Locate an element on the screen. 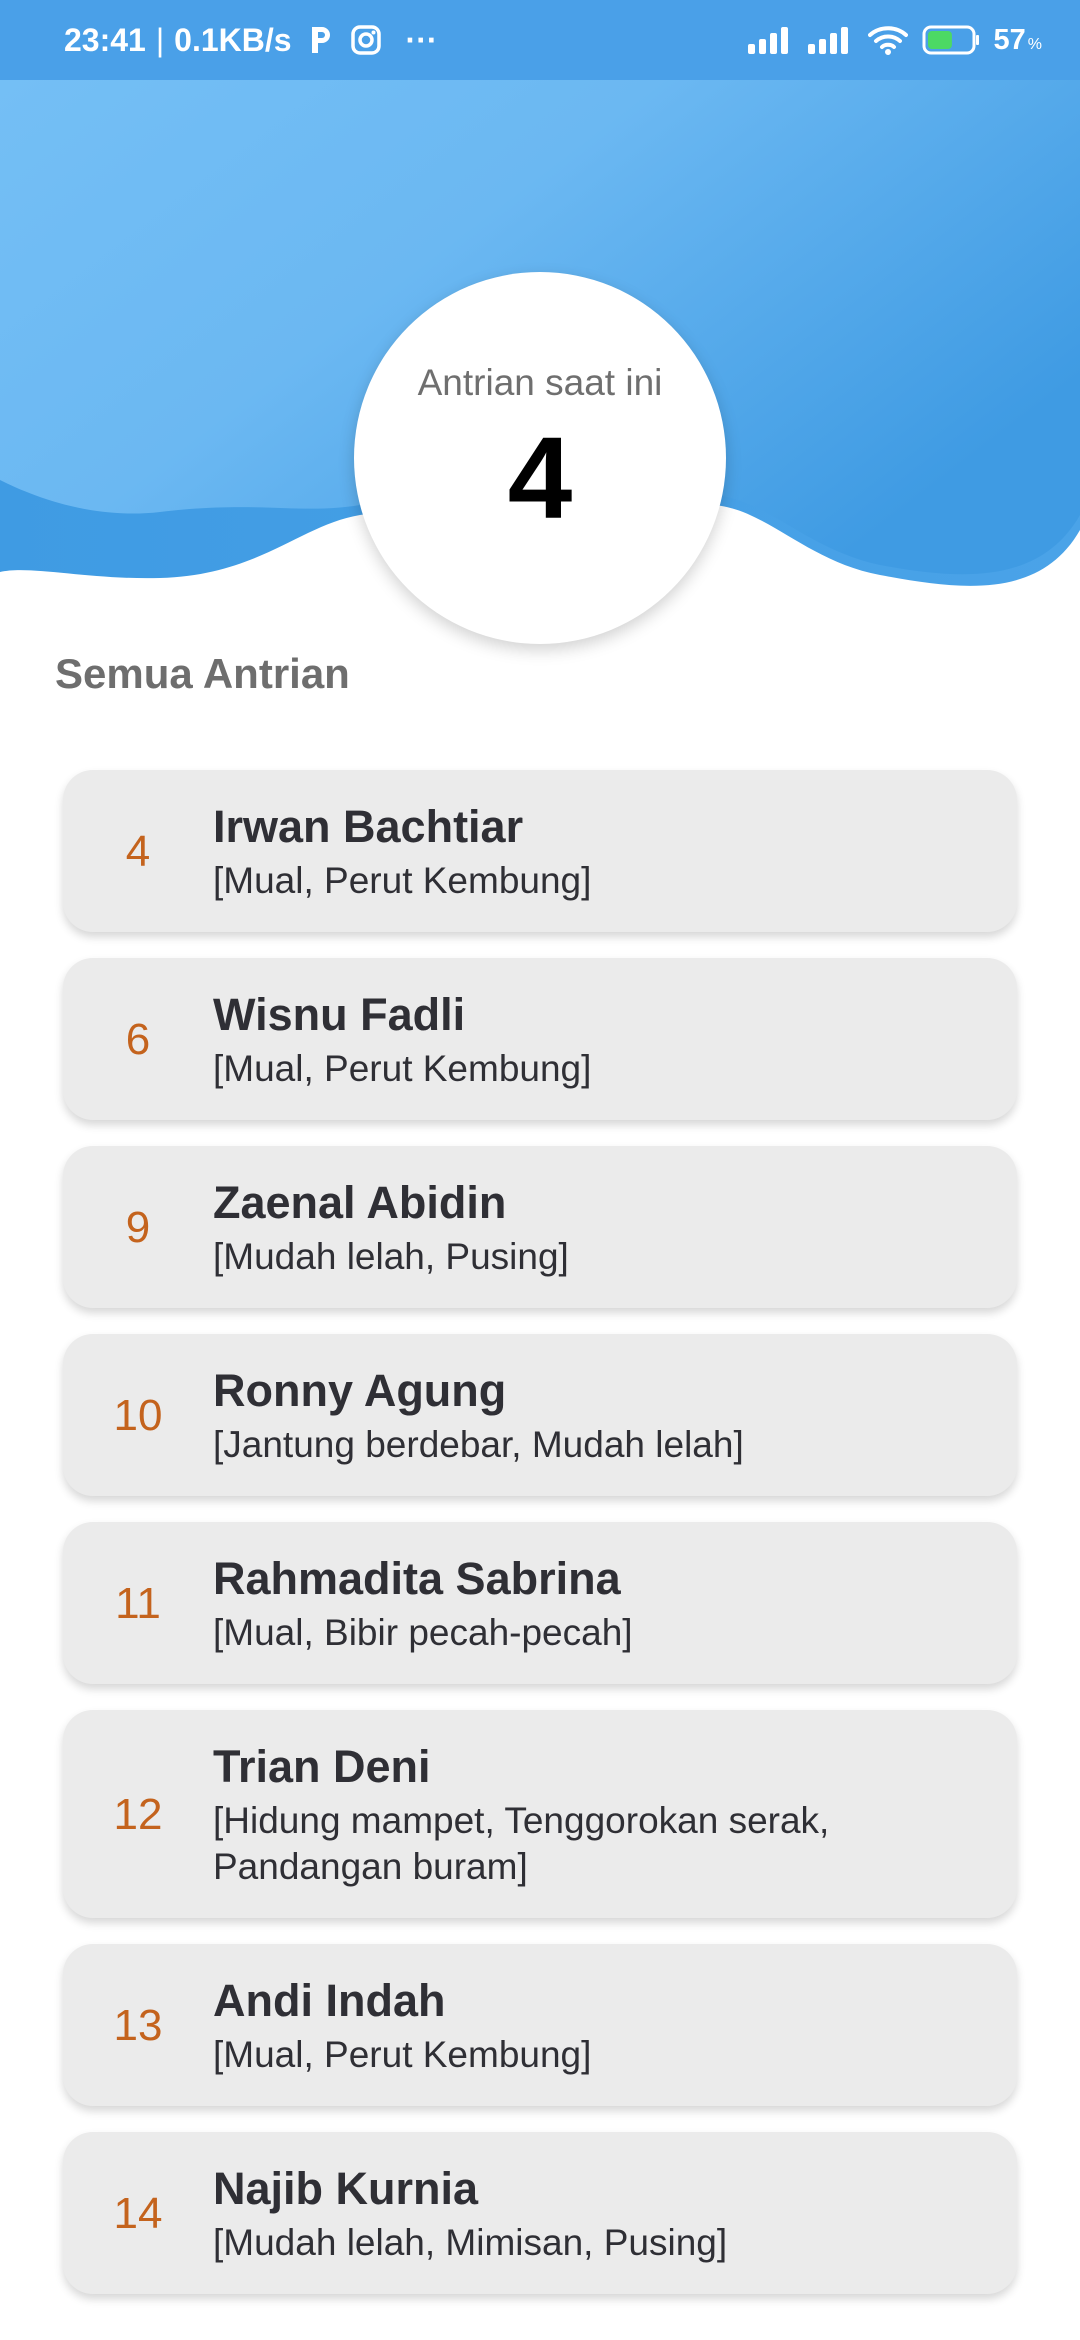 The width and height of the screenshot is (1080, 2340). network-speed: 0.1KB/s is located at coordinates (233, 39).